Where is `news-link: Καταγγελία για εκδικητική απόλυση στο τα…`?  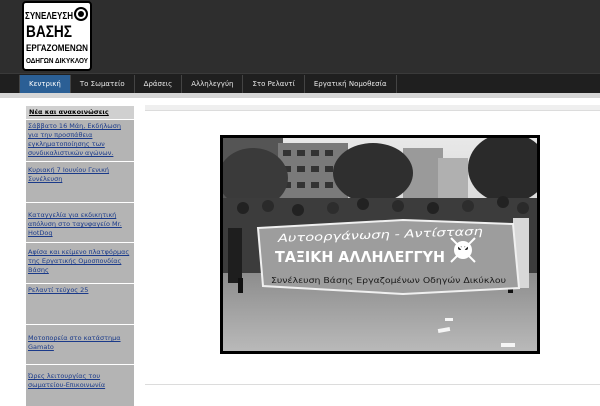
news-link: Καταγγελία για εκδικητική απόλυση στο τα… is located at coordinates (80, 224).